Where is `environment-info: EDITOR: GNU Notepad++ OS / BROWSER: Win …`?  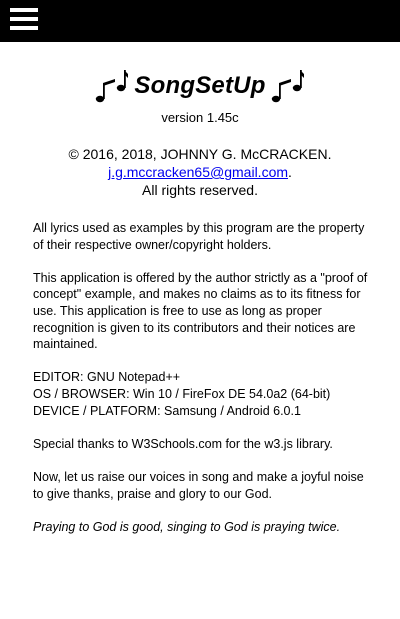 environment-info: EDITOR: GNU Notepad++ OS / BROWSER: Win … is located at coordinates (201, 394).